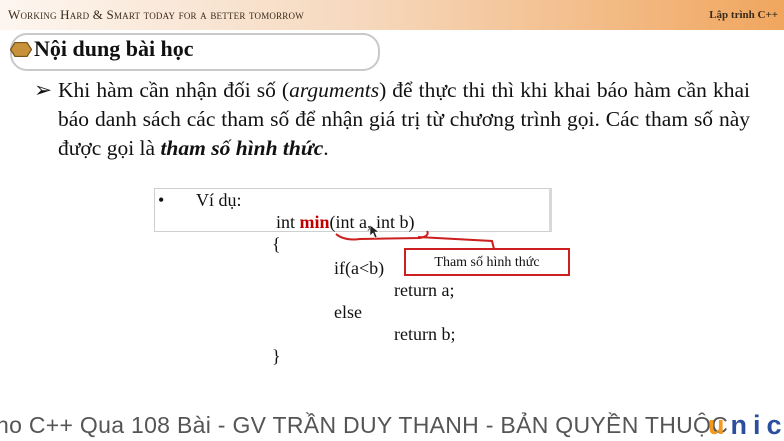 The width and height of the screenshot is (784, 441). Describe the element at coordinates (757, 425) in the screenshot. I see `logo-letters-rest: nic` at that location.